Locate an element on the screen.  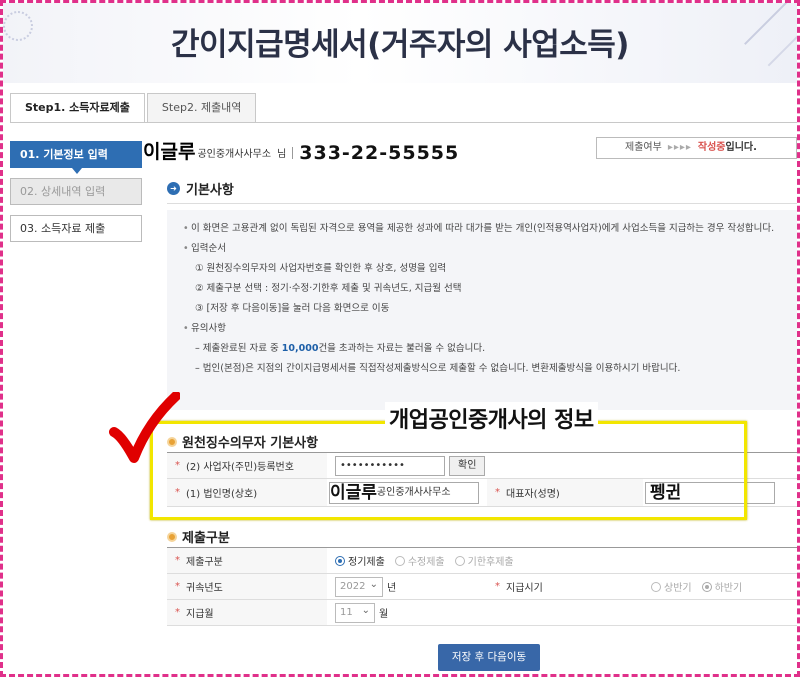
info-text: 건을 초과하는 자료는 불러올 수 없습니다. is located at coordinates (402, 348).